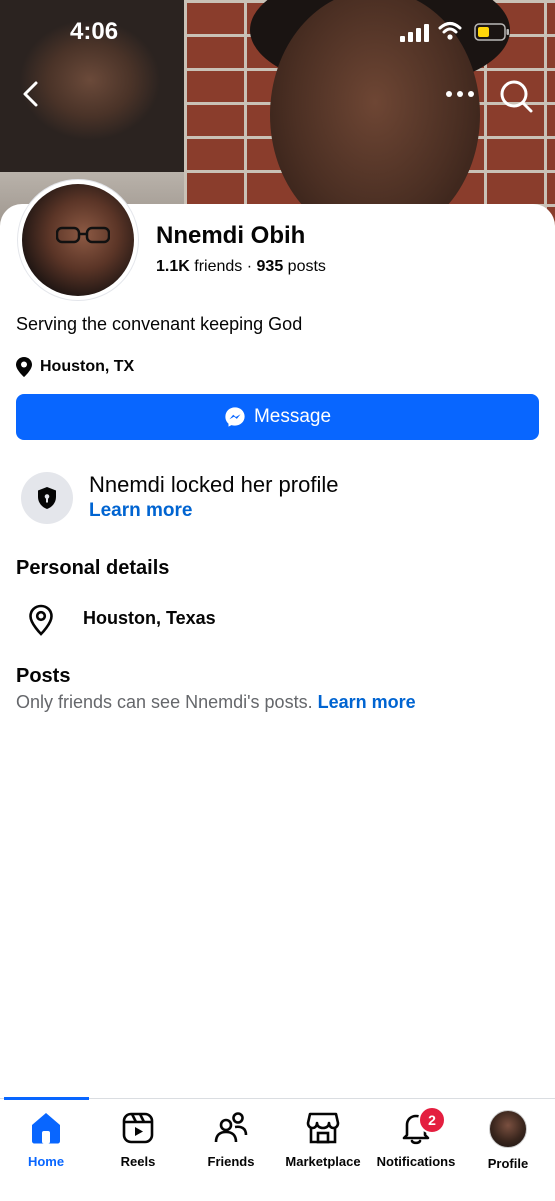 The height and width of the screenshot is (1201, 555). What do you see at coordinates (323, 1128) in the screenshot?
I see `marketplace-icon` at bounding box center [323, 1128].